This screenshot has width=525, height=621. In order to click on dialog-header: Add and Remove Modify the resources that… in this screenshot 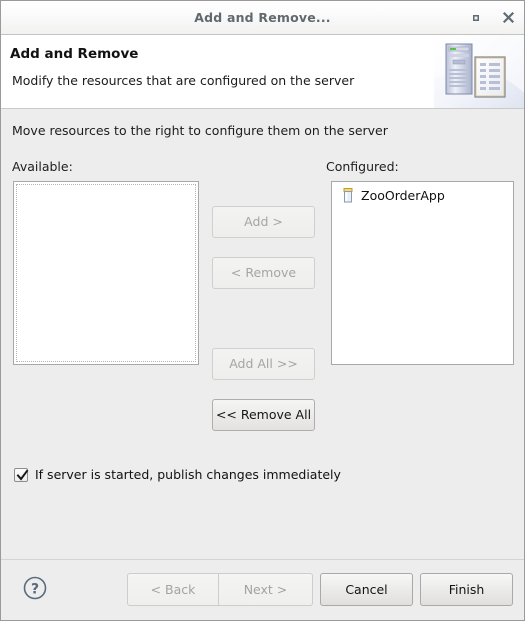, I will do `click(262, 72)`.